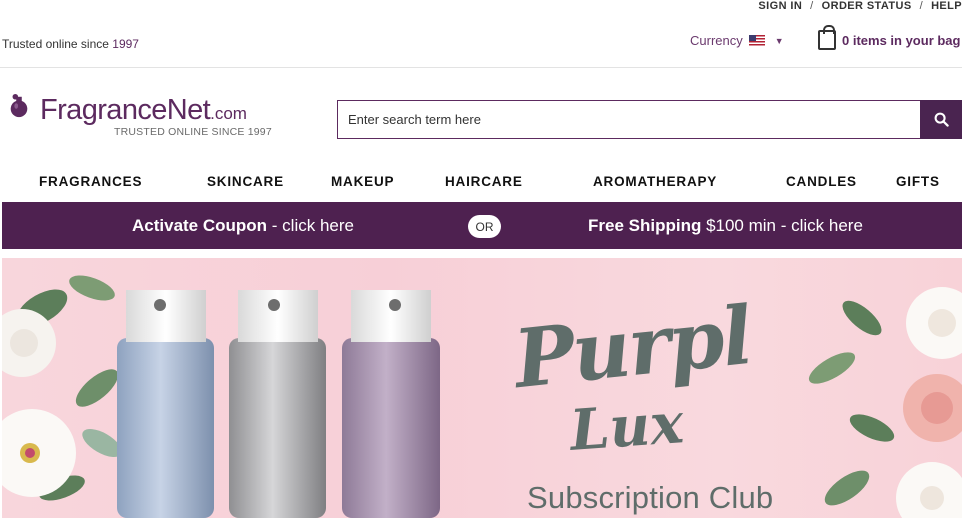  I want to click on left-flowers, so click(62, 388).